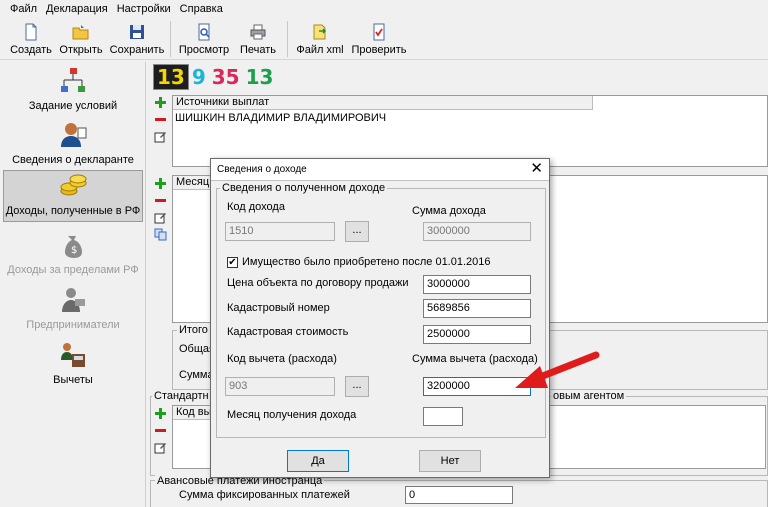 The height and width of the screenshot is (507, 768). Describe the element at coordinates (31, 50) in the screenshot. I see `create-label: Создать` at that location.